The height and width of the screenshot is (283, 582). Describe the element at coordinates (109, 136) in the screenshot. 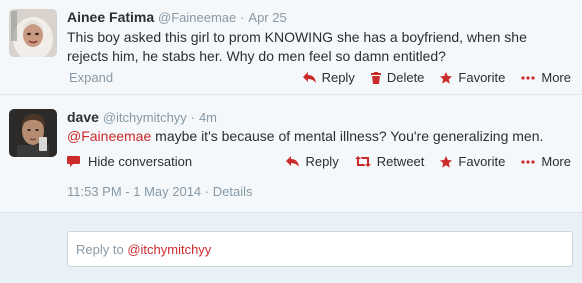

I see `mention-link: @Faineemae` at that location.